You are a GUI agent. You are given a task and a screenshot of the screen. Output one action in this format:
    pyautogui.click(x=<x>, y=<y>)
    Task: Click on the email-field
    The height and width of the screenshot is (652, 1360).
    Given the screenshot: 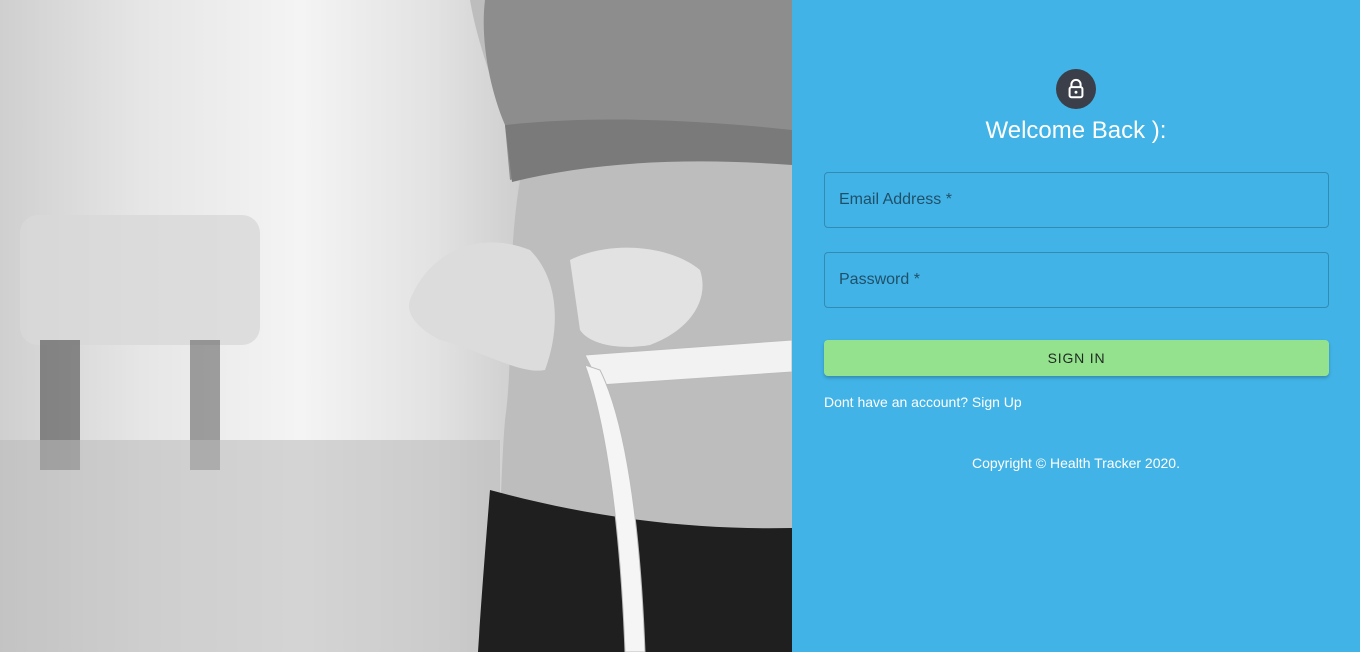 What is the action you would take?
    pyautogui.click(x=1076, y=200)
    